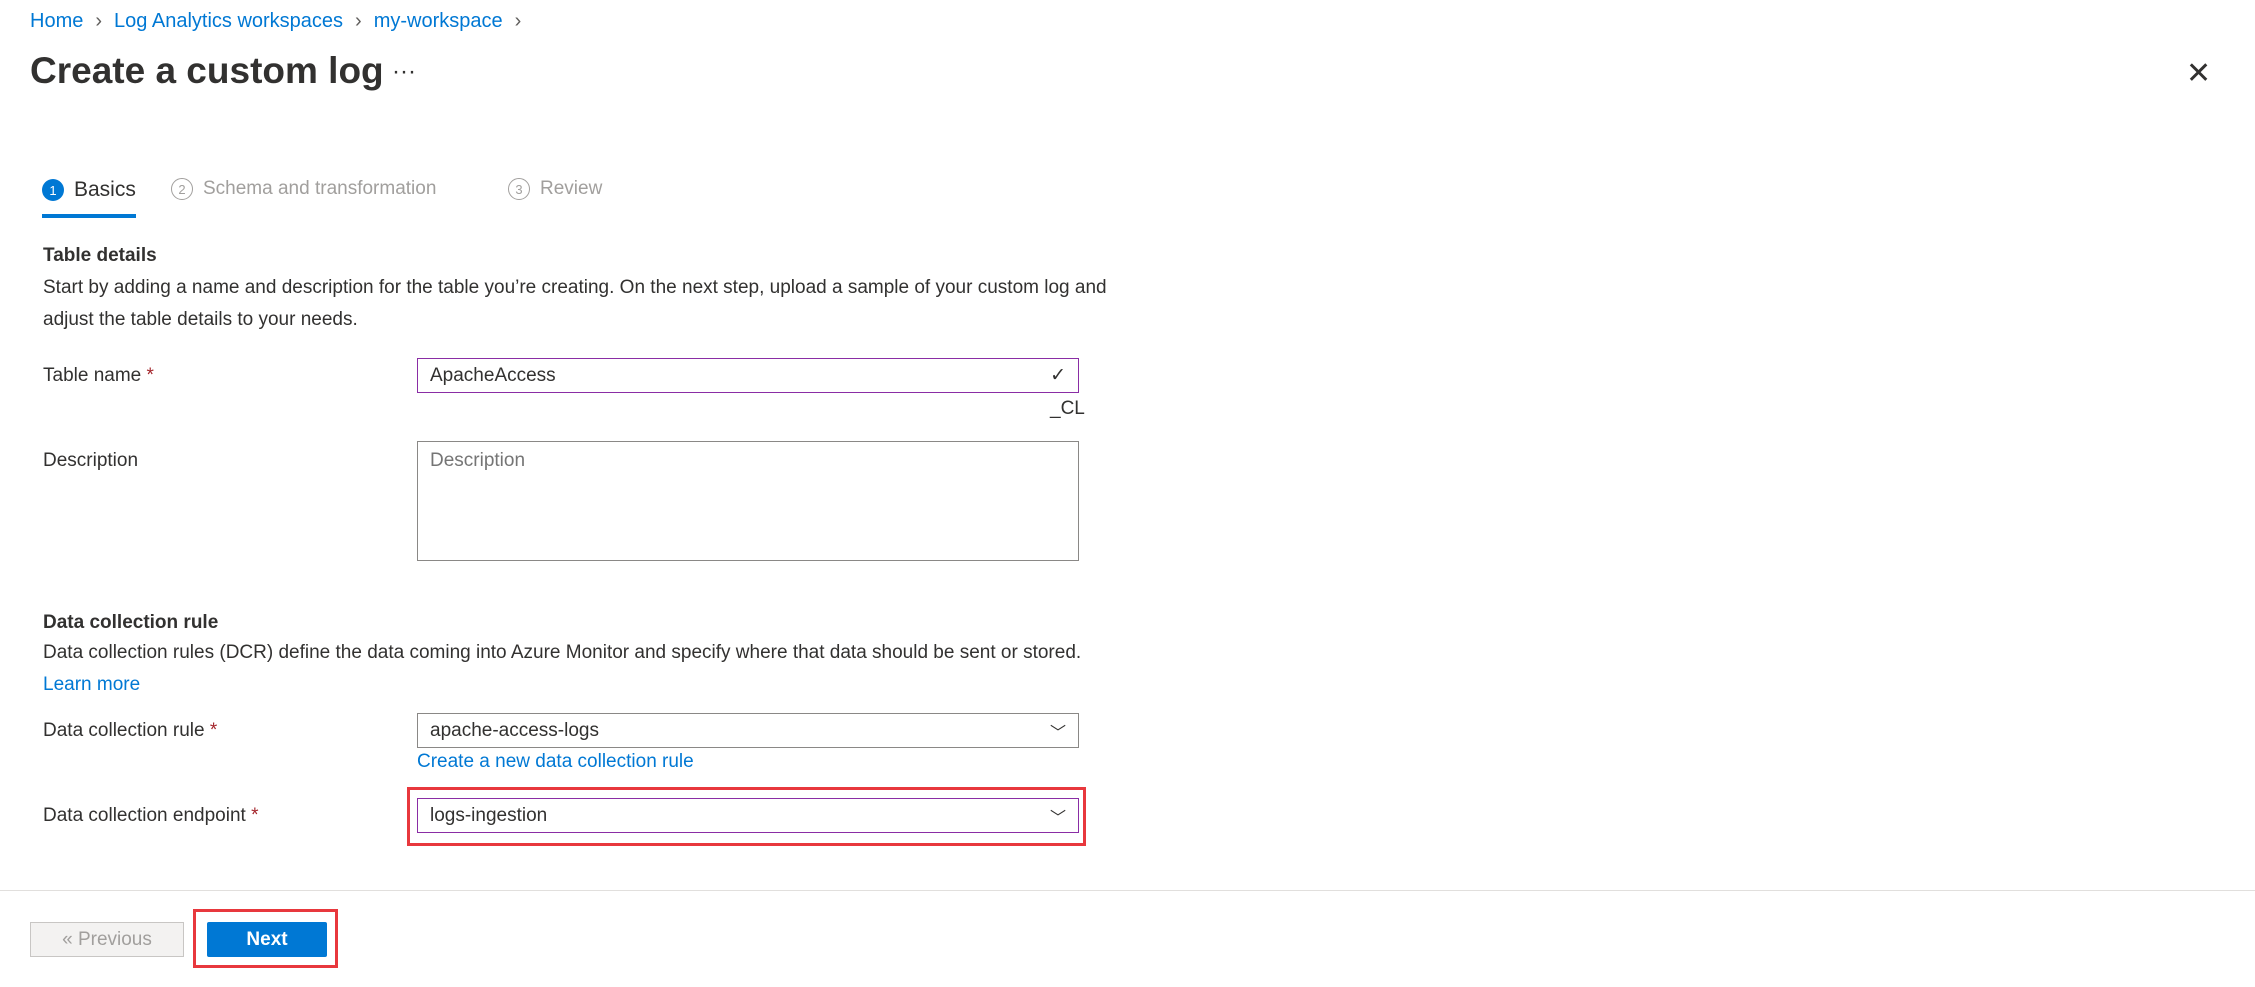 Image resolution: width=2255 pixels, height=987 pixels. I want to click on tab-schema: 2 Schema and transformation, so click(303, 189).